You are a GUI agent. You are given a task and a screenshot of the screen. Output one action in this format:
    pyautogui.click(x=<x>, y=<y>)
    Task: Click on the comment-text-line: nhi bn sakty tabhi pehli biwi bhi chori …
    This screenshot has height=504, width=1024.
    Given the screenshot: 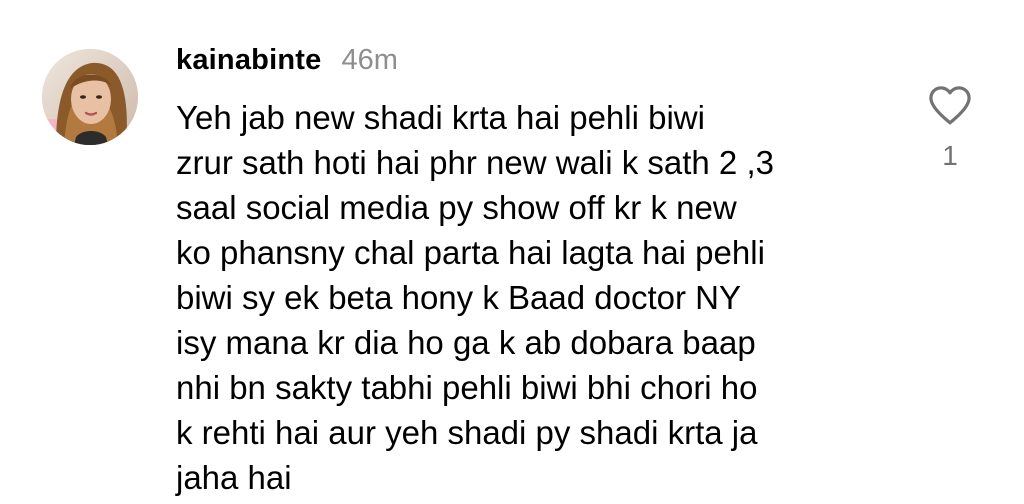 What is the action you would take?
    pyautogui.click(x=467, y=387)
    